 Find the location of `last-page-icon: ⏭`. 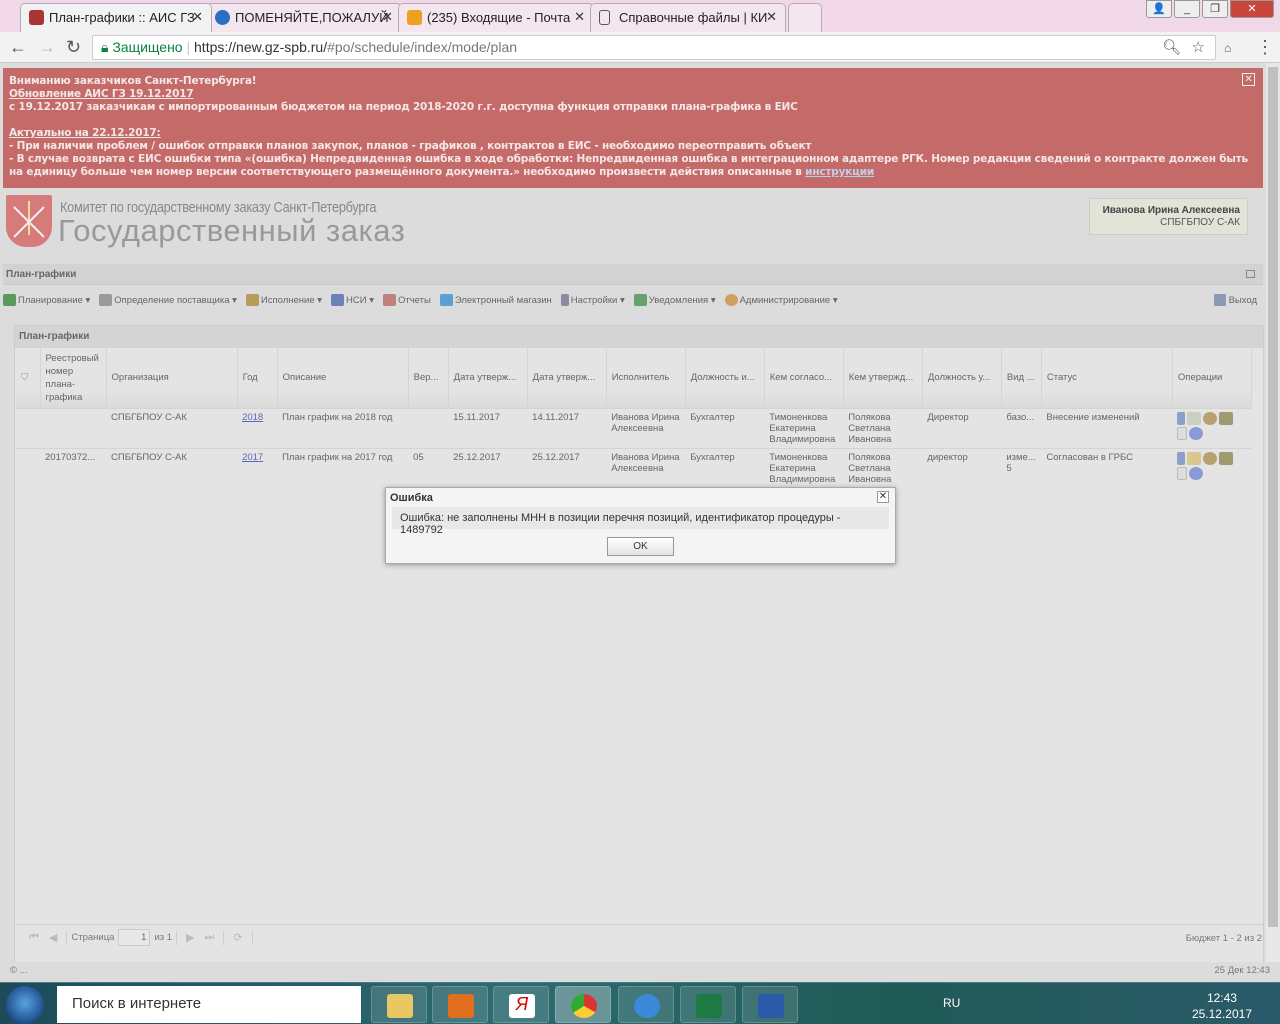

last-page-icon: ⏭ is located at coordinates (210, 937).